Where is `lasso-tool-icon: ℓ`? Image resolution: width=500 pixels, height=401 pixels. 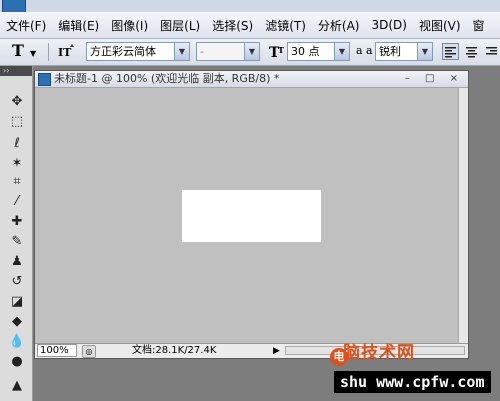
lasso-tool-icon: ℓ is located at coordinates (17, 143).